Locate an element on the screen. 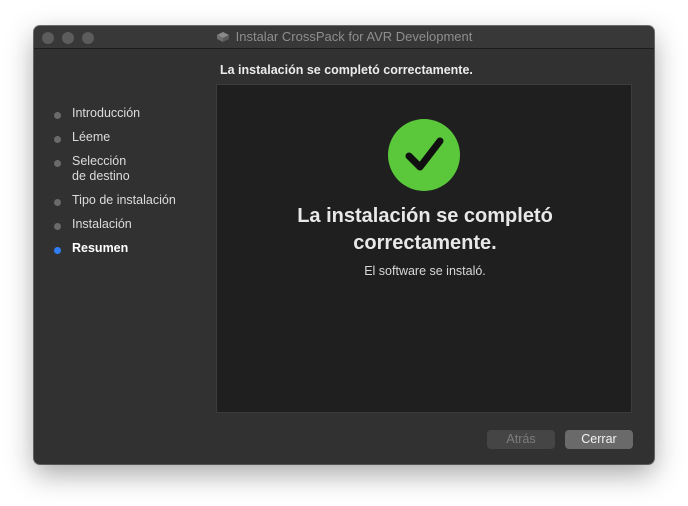  step-label: Instalación is located at coordinates (102, 224).